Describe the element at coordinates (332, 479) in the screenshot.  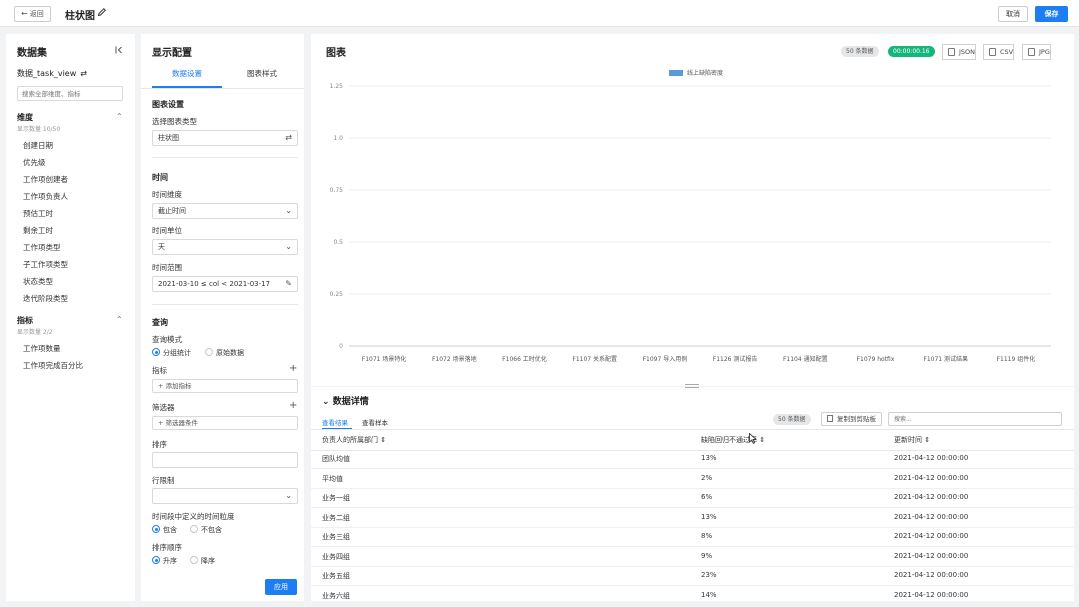
I see `cell-department: 平均值` at that location.